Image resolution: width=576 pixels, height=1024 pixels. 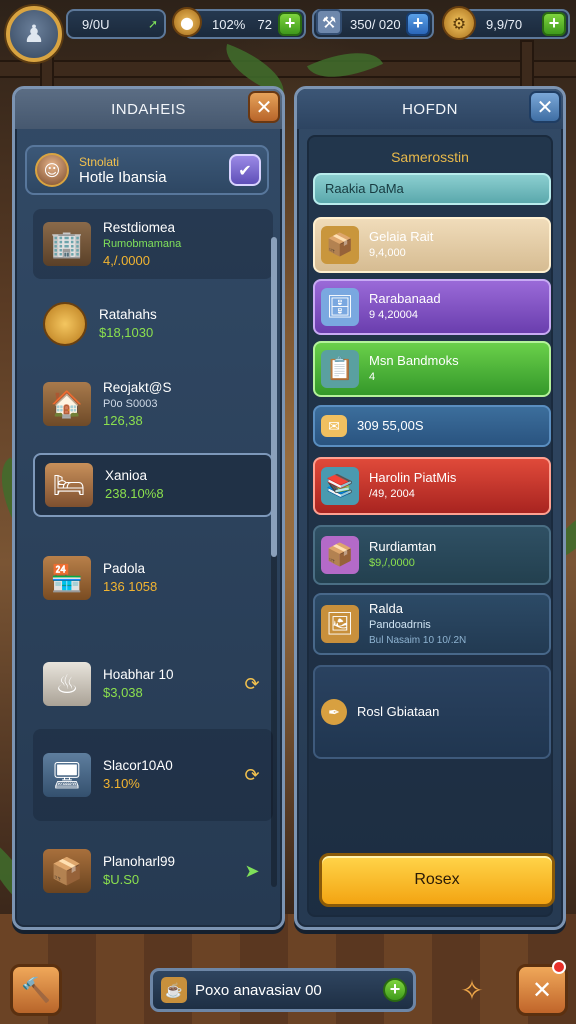 What do you see at coordinates (137, 387) in the screenshot?
I see `item-title: Reojakt@S` at bounding box center [137, 387].